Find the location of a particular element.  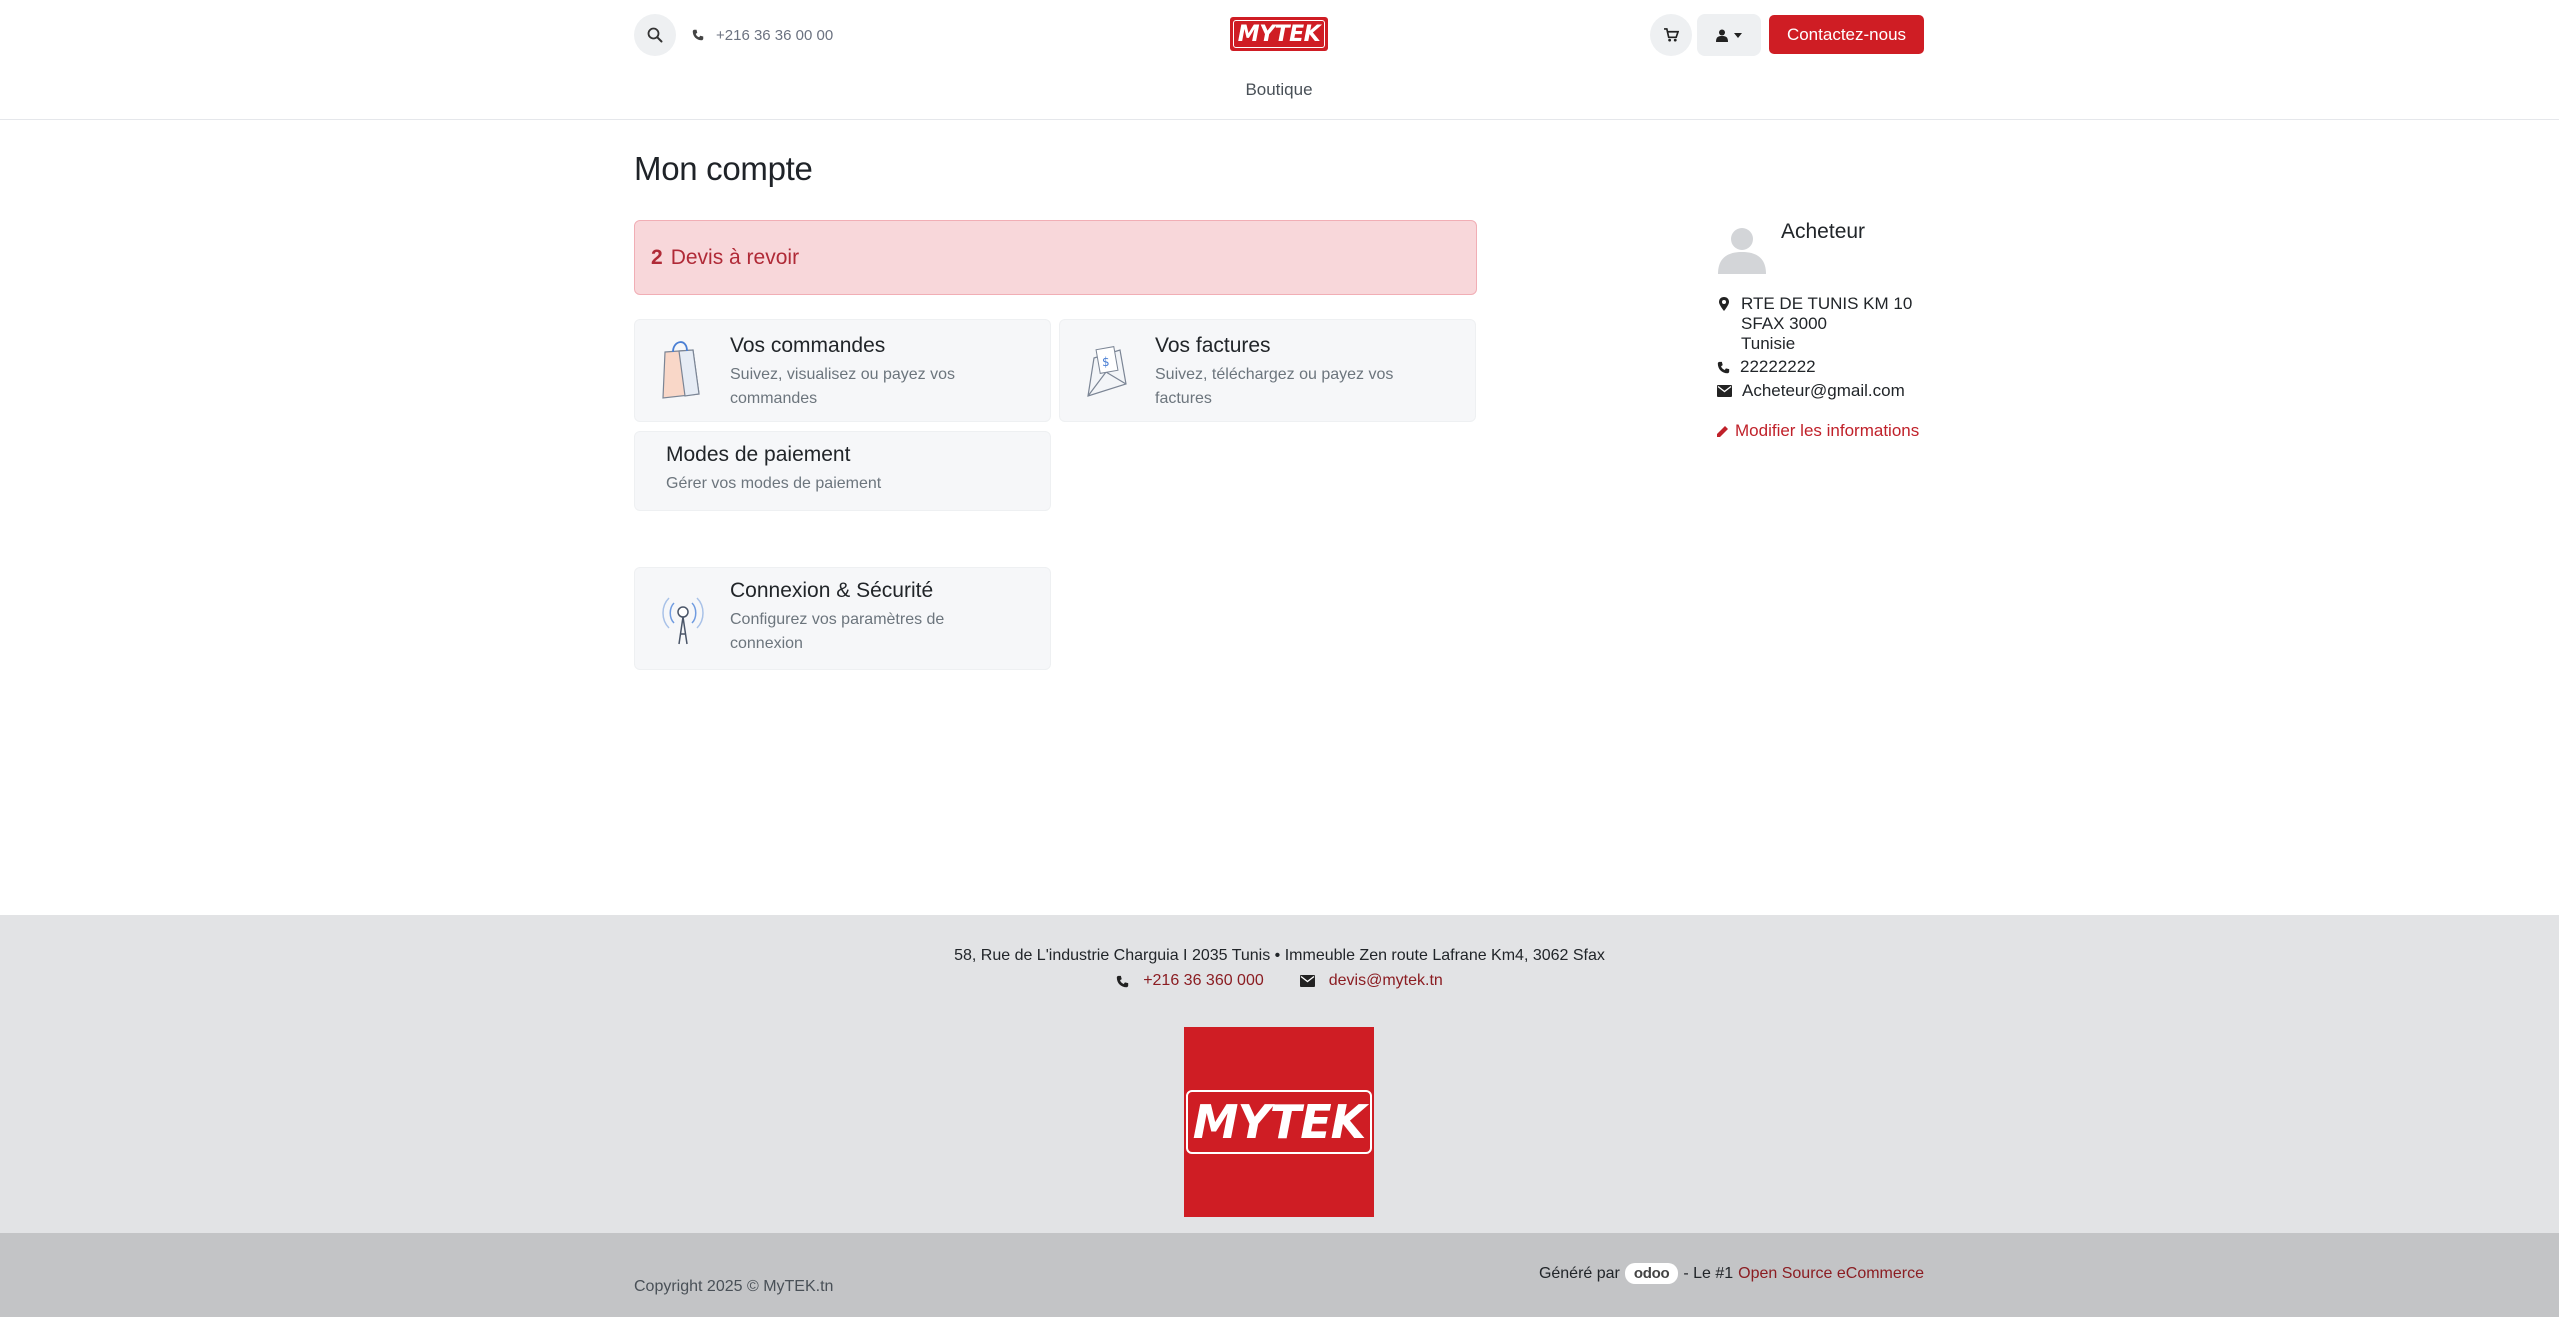

user-address: RTE DE TUNIS KM 10 SFAX 3000 Tunisie is located at coordinates (1814, 324).